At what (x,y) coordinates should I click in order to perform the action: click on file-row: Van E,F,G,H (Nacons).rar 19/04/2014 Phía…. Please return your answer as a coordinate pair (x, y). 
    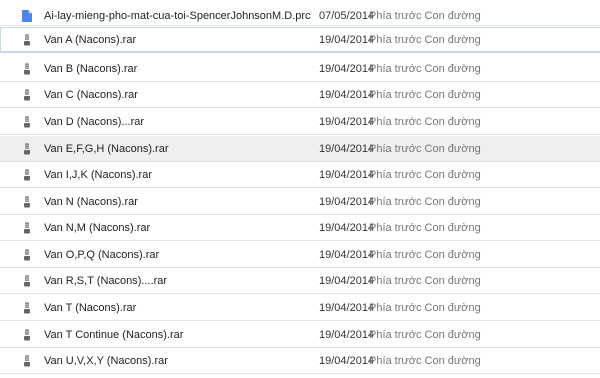
    Looking at the image, I should click on (300, 149).